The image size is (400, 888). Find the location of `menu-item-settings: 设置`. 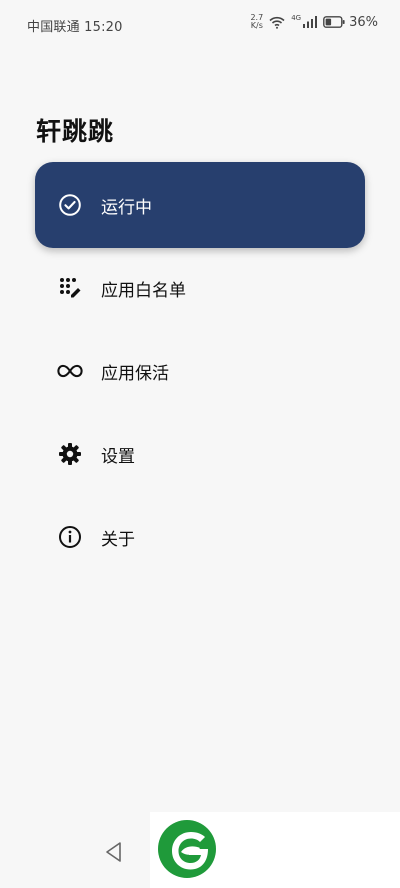

menu-item-settings: 设置 is located at coordinates (200, 454).